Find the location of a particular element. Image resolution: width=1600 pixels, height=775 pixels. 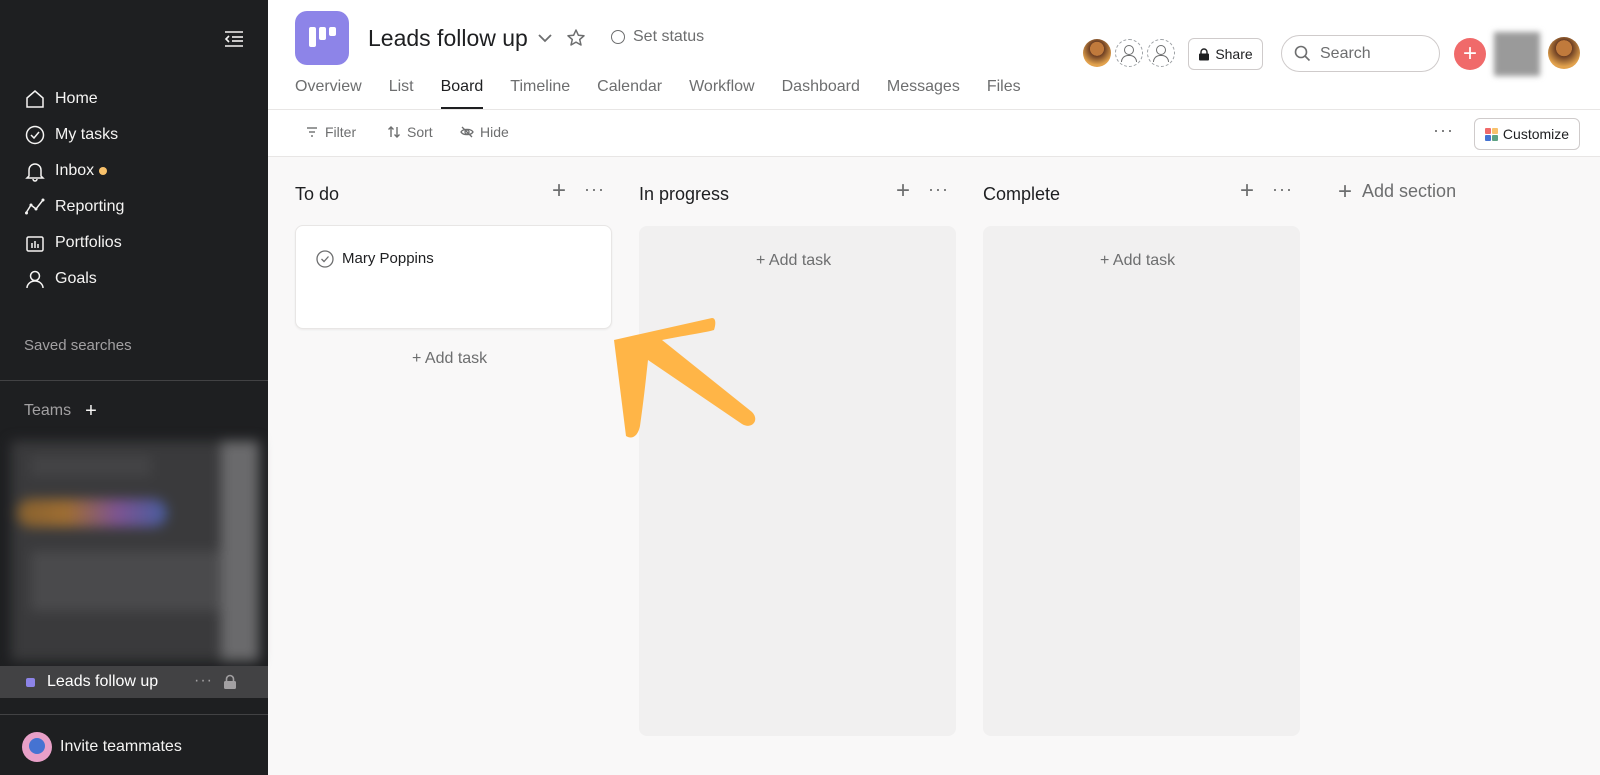

user-avatar is located at coordinates (1564, 53).